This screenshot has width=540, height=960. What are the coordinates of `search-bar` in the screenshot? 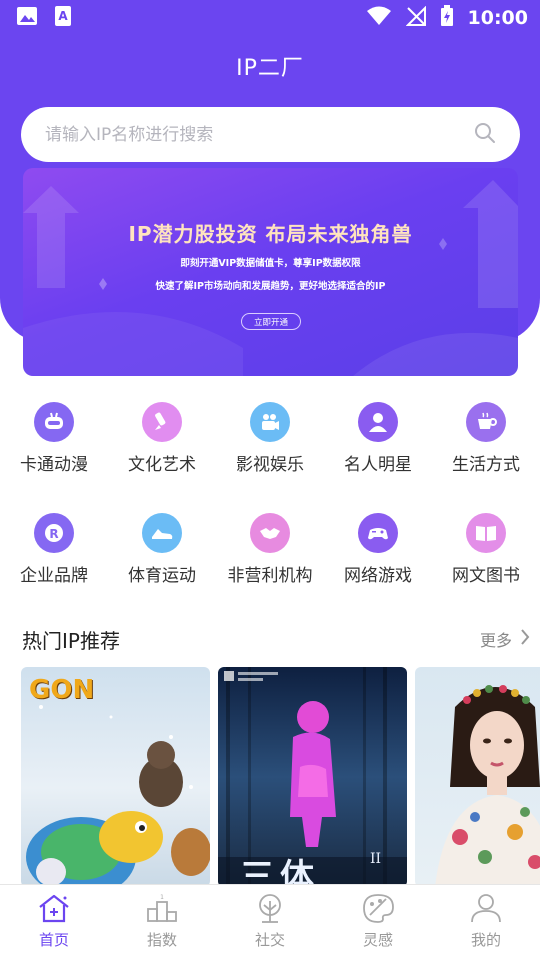 It's located at (270, 134).